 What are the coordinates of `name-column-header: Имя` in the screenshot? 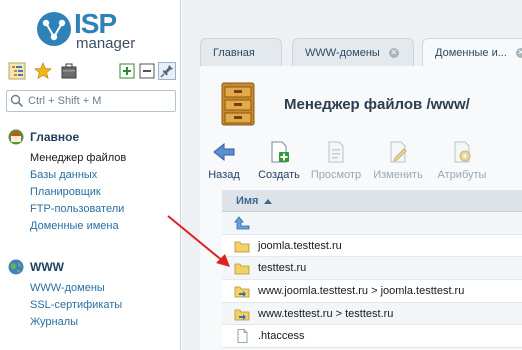 It's located at (247, 201).